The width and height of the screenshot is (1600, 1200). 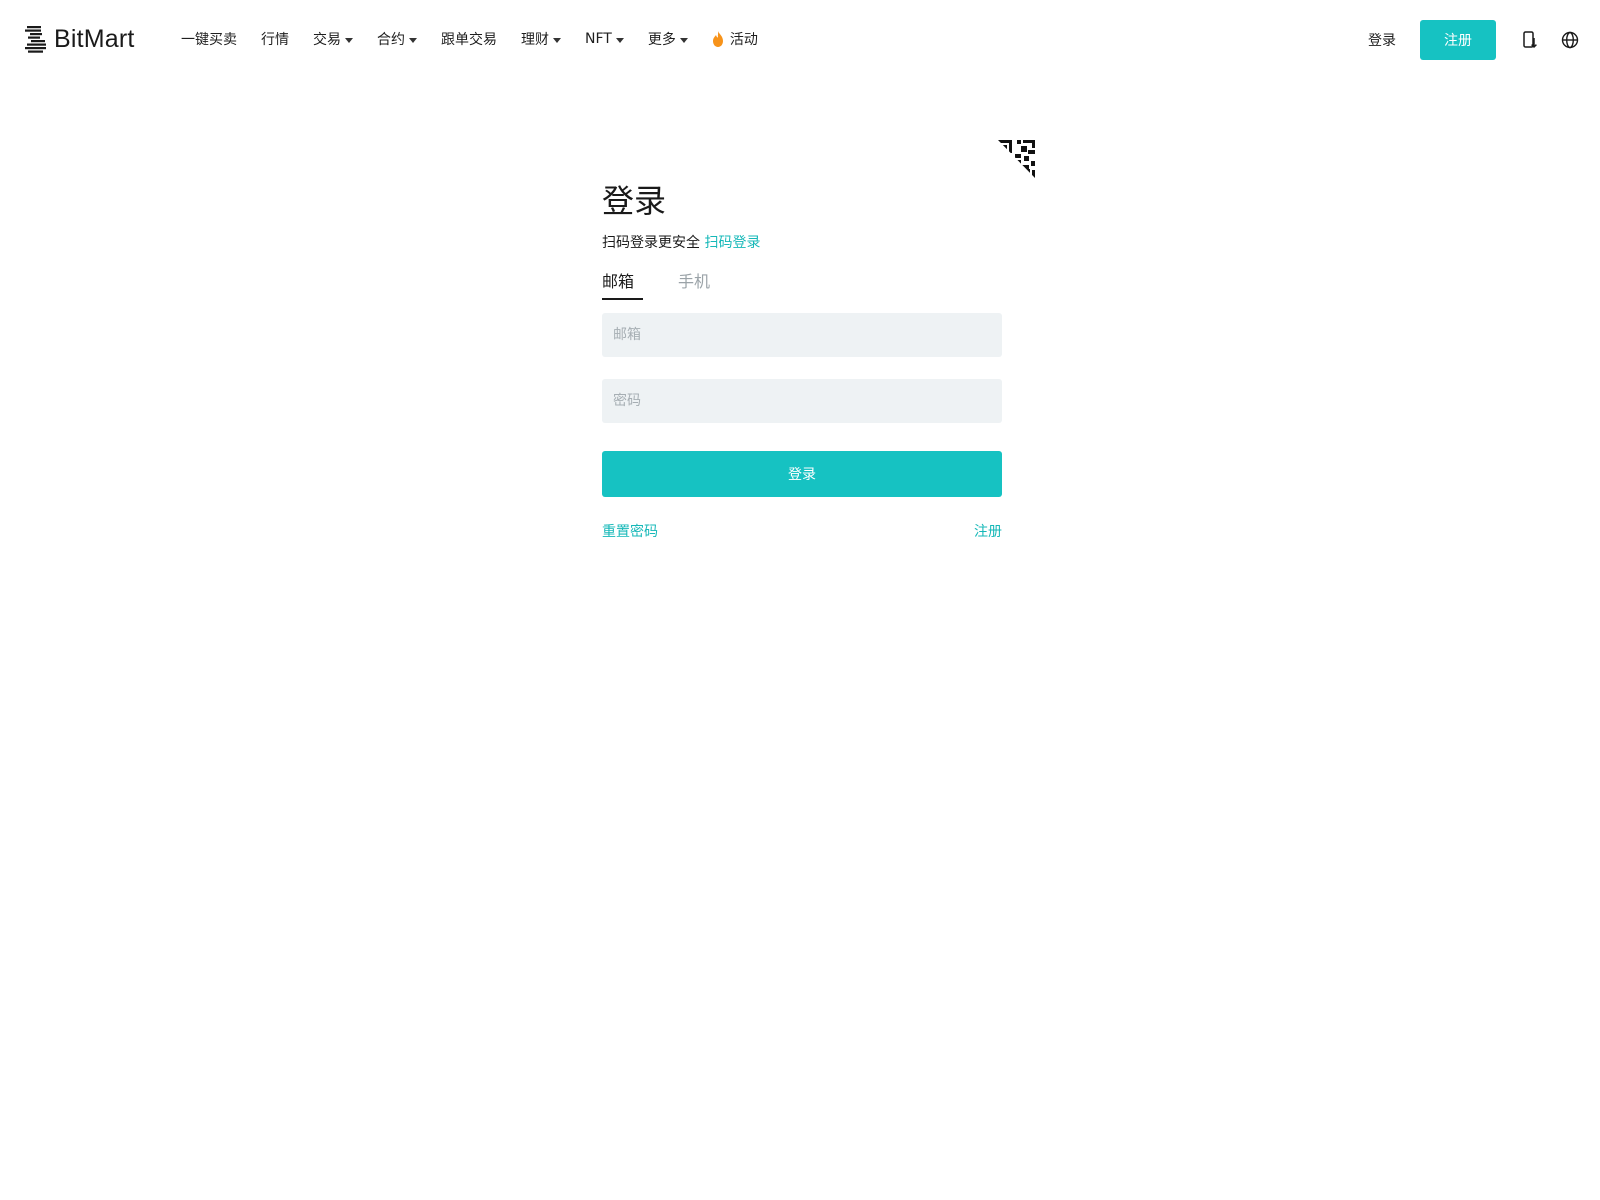 What do you see at coordinates (802, 401) in the screenshot?
I see `password-field` at bounding box center [802, 401].